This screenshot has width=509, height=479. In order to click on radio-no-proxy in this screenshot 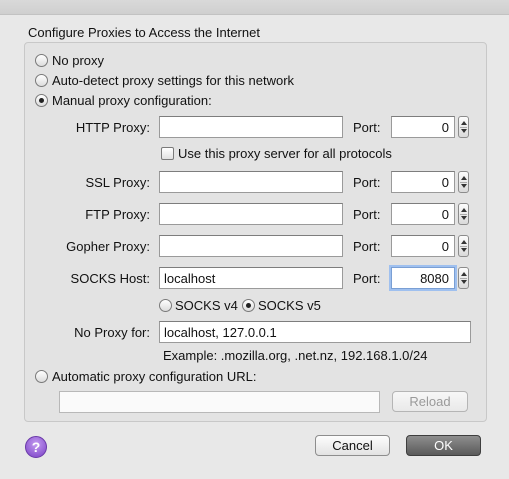, I will do `click(41, 60)`.